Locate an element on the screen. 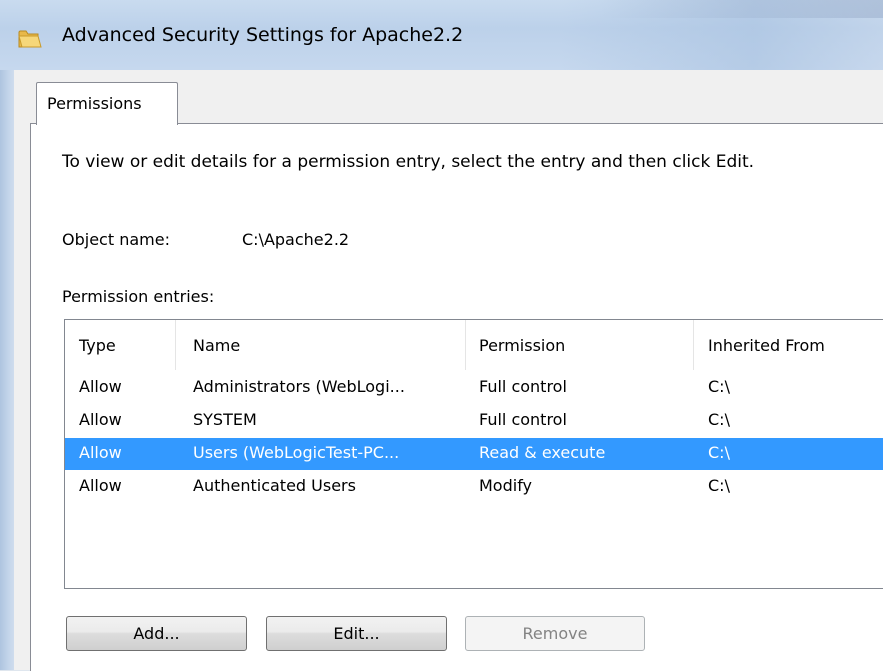 The image size is (883, 671). column-header-inherited-from: Inherited From is located at coordinates (766, 345).